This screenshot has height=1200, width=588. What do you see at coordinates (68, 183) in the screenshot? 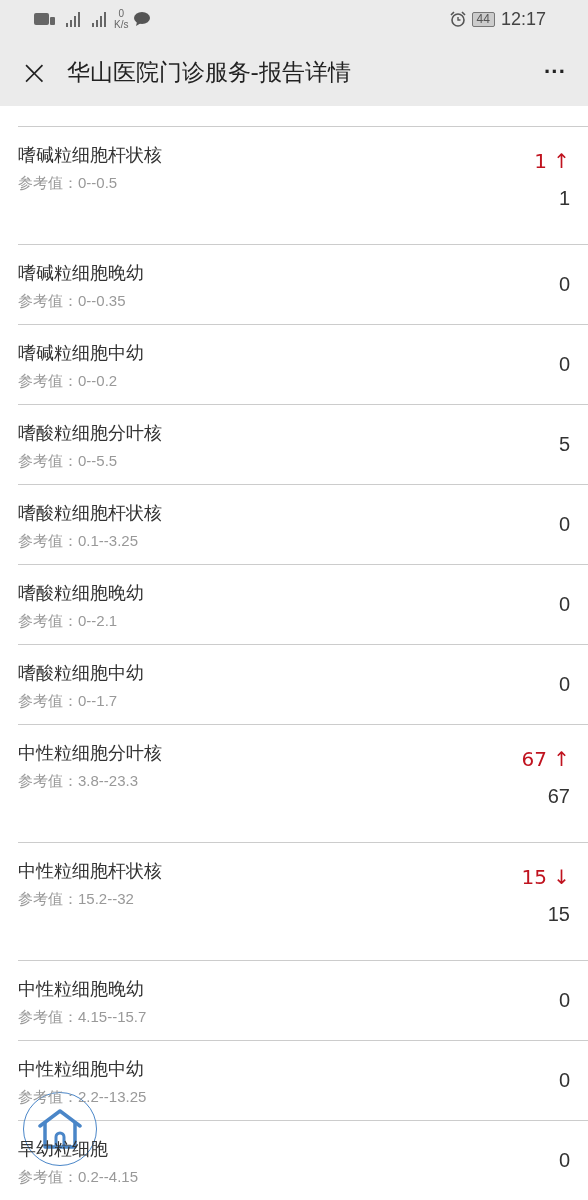
I see `reference-range: 参考值：0--0.5` at bounding box center [68, 183].